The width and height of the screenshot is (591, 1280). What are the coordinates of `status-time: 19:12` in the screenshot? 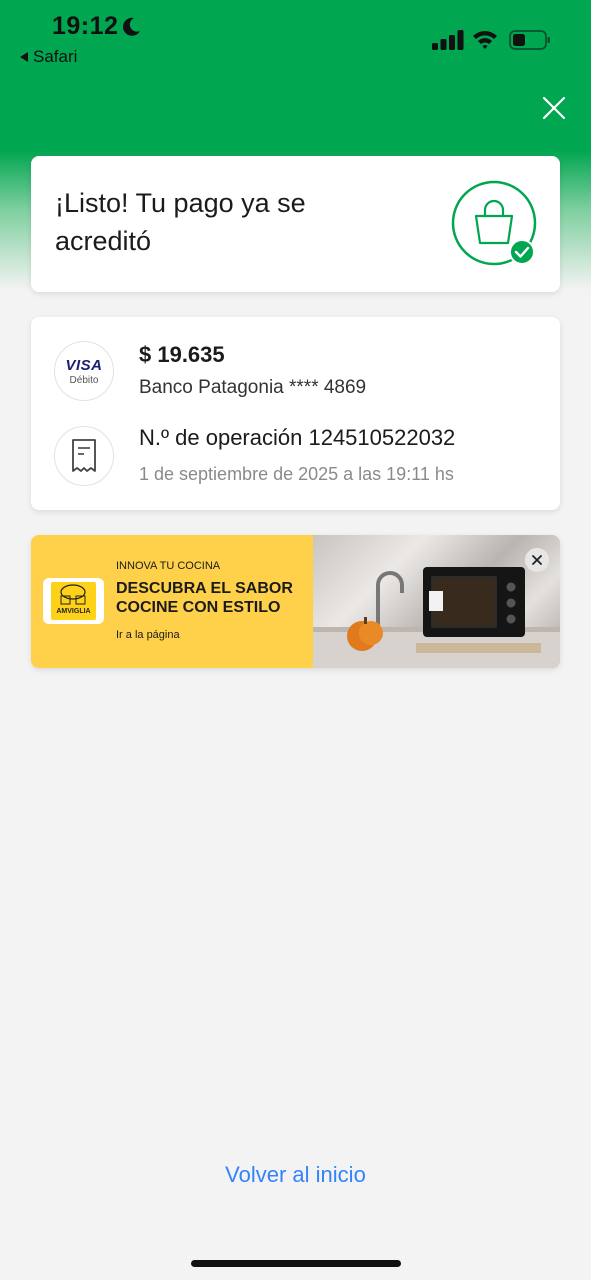 It's located at (85, 26).